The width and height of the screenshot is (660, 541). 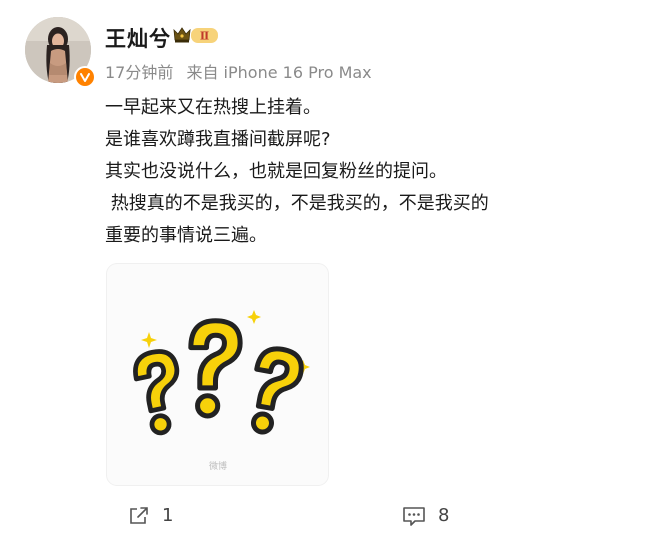 I want to click on share-icon, so click(x=139, y=515).